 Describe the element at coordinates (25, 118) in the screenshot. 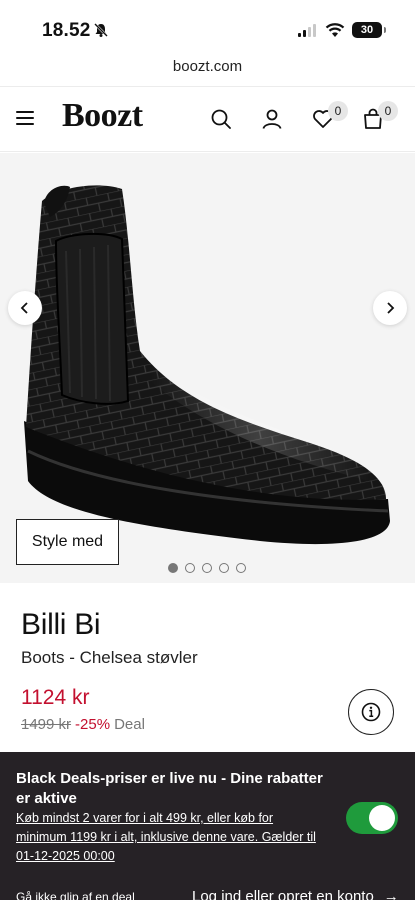

I see `menu-icon` at that location.